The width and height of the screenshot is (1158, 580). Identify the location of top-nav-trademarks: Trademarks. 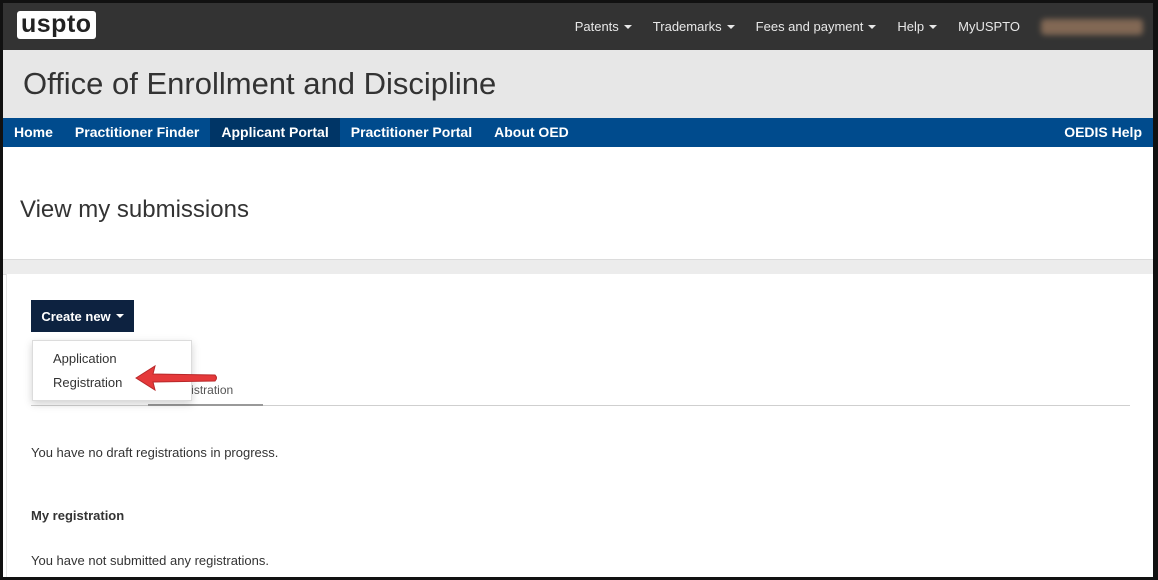
(694, 26).